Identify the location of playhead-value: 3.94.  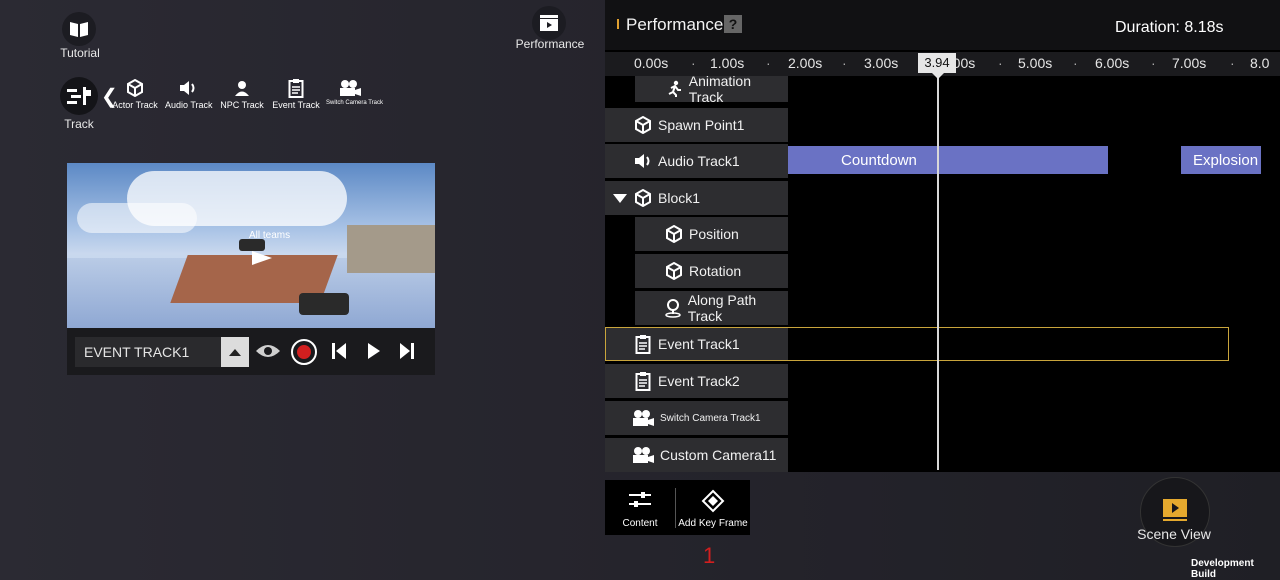
(937, 62).